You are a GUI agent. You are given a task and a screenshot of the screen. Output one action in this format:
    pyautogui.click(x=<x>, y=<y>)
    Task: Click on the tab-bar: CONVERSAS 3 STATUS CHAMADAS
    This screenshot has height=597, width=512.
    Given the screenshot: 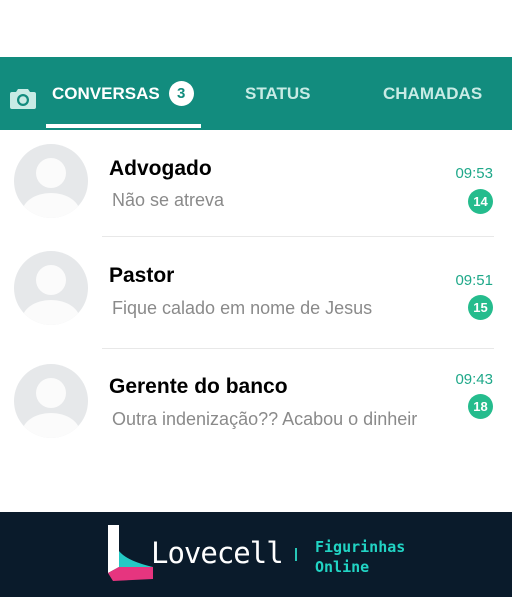 What is the action you would take?
    pyautogui.click(x=256, y=93)
    